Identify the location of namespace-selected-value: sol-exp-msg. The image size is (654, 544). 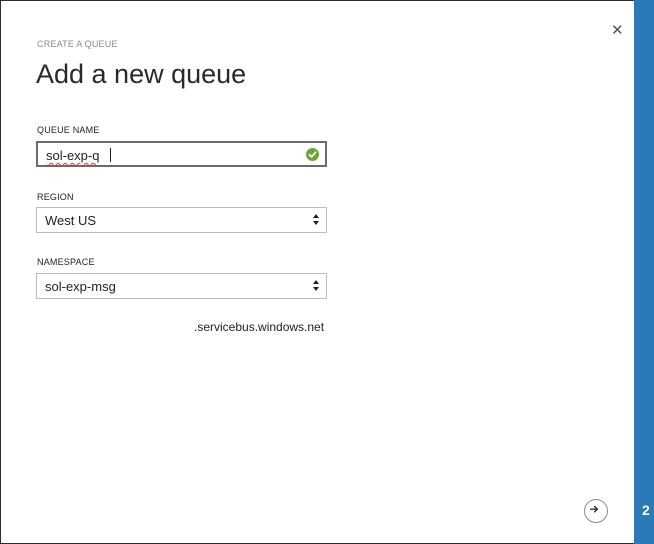
(80, 286).